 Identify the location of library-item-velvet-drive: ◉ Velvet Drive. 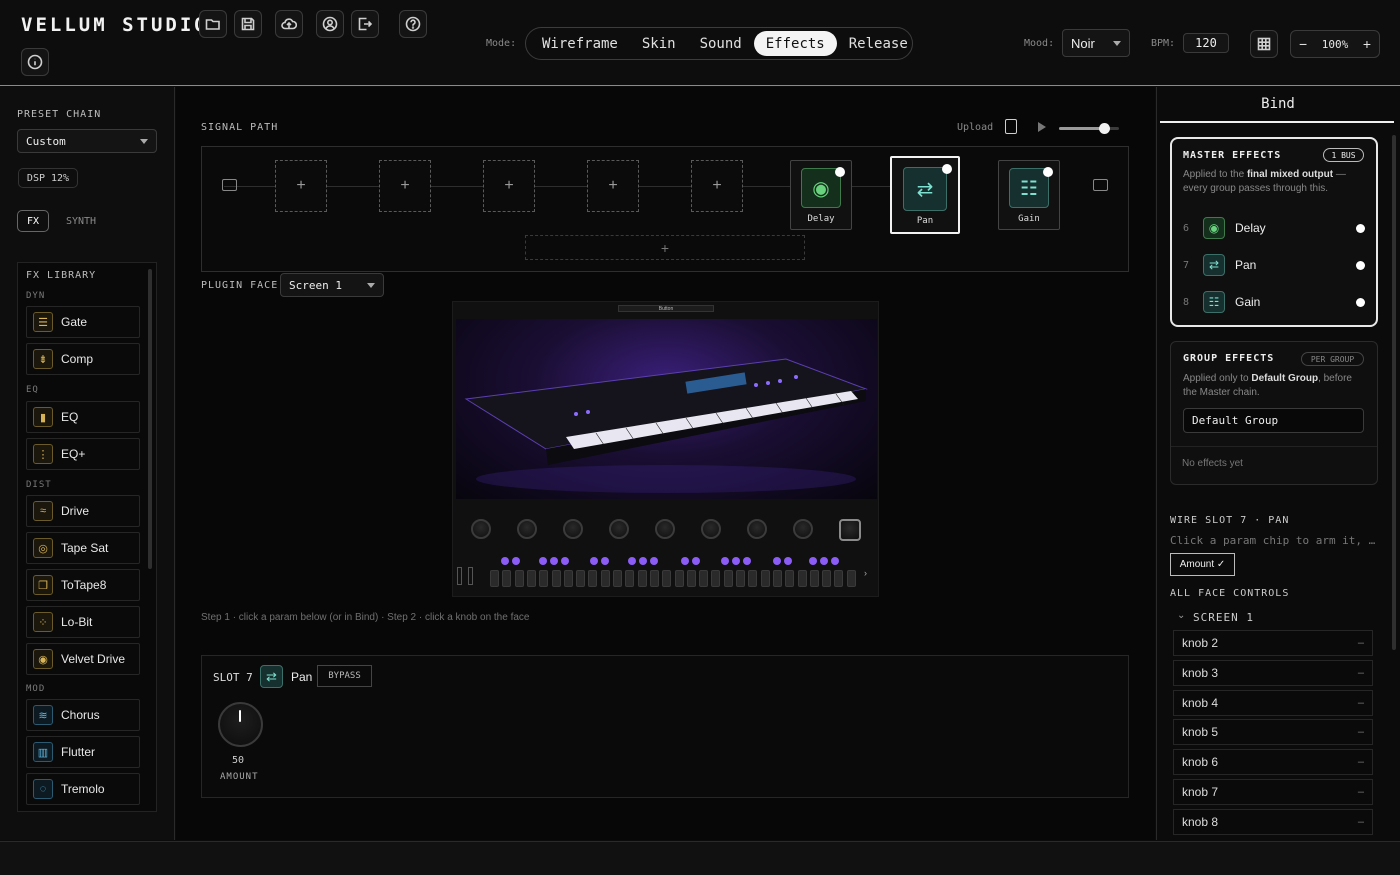
(83, 659).